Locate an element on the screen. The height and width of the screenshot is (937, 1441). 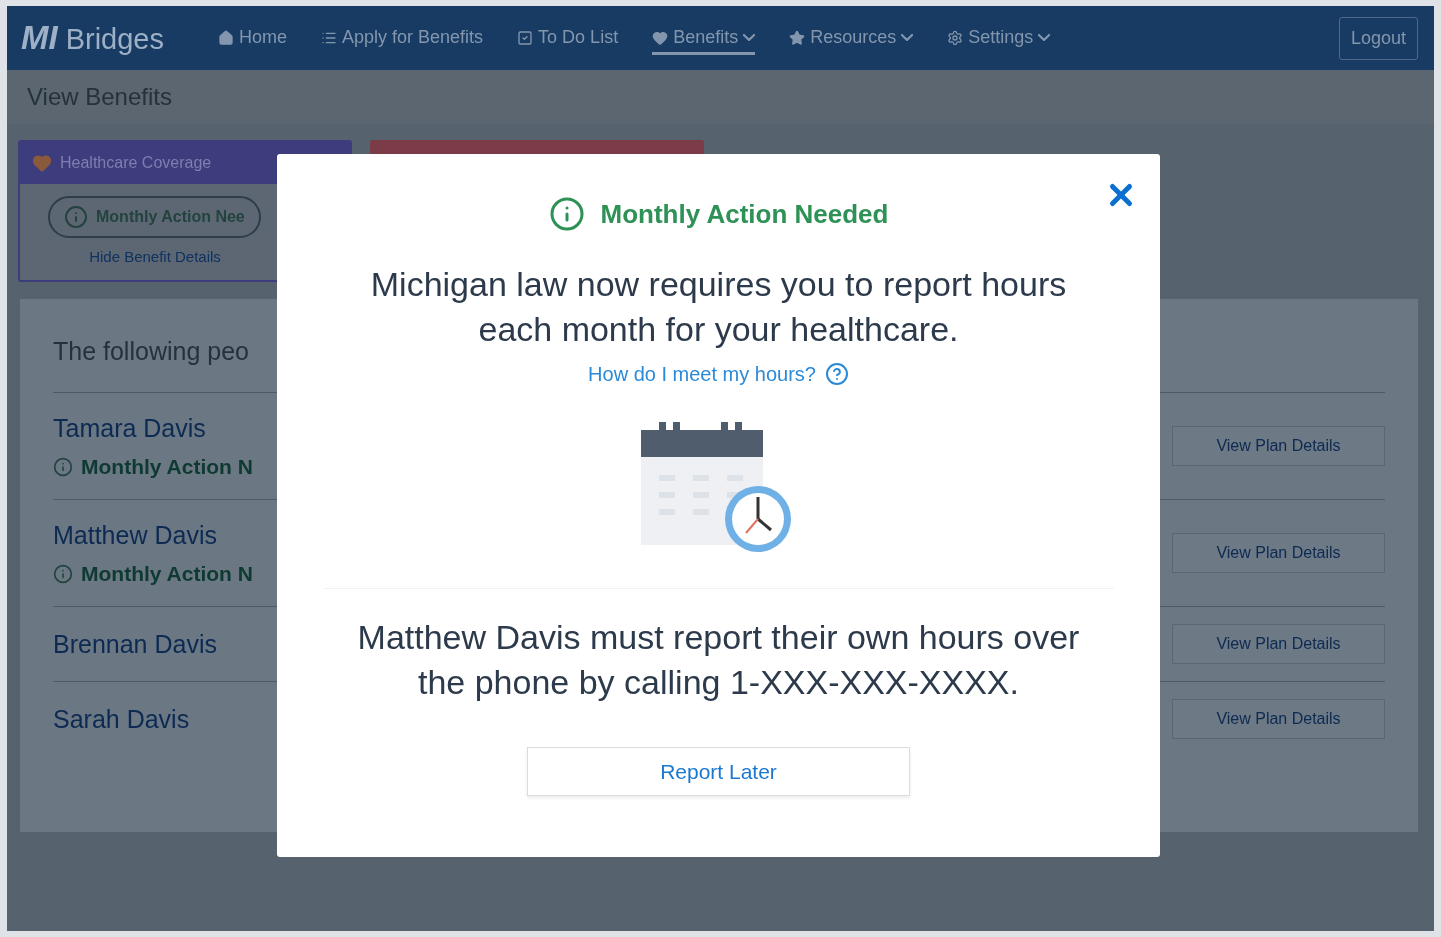
nav-link: Settings is located at coordinates (999, 38).